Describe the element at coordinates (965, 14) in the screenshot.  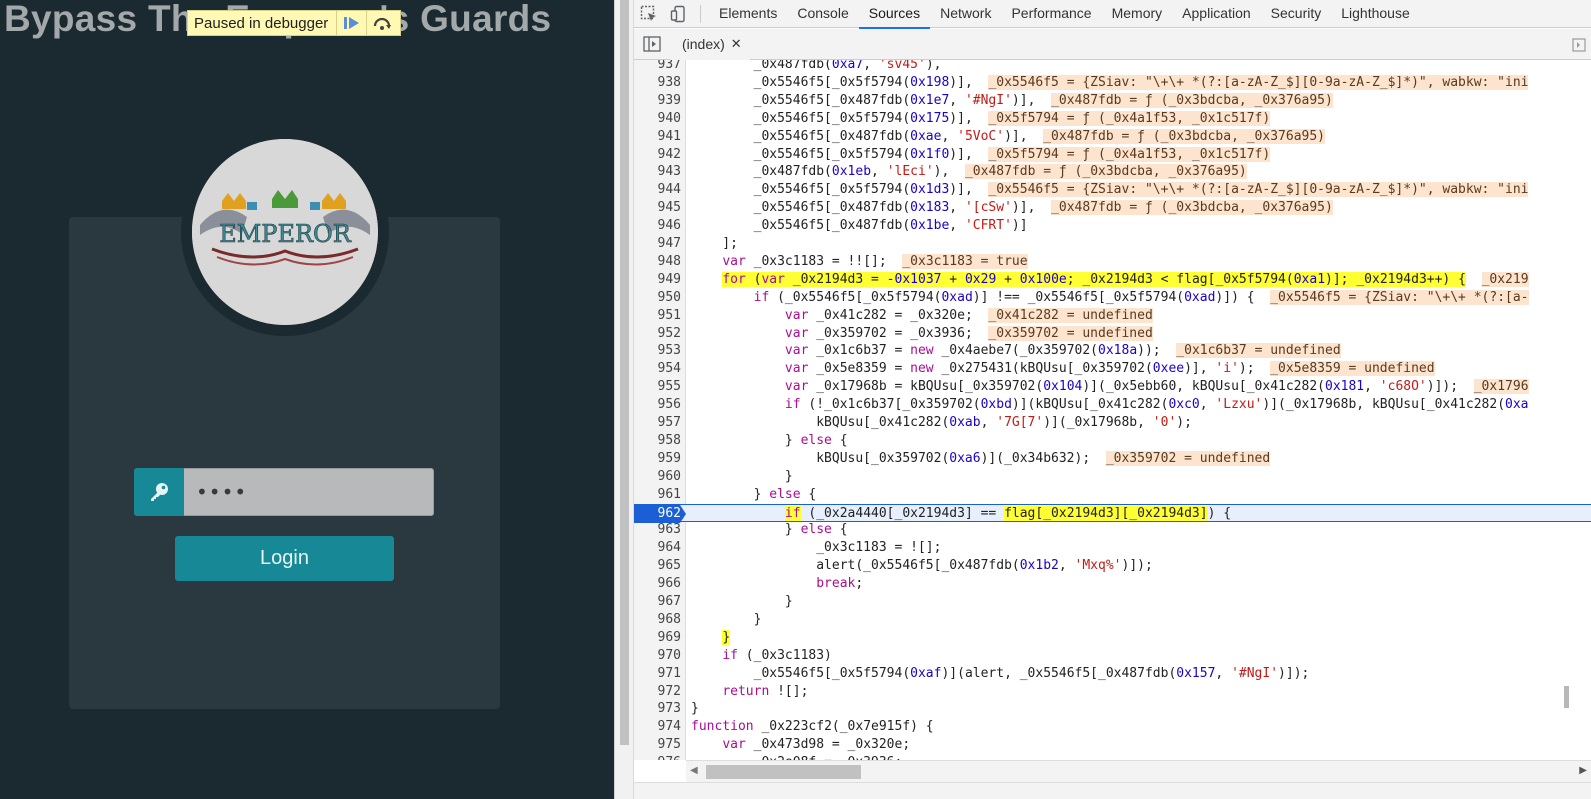
I see `tab-network: Network` at that location.